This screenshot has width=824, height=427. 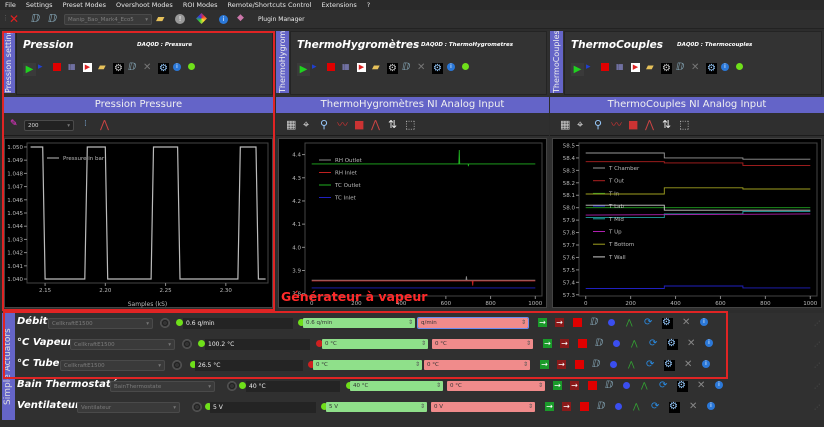 I want to click on panel-settings-tab: ThermoCouples settings, so click(x=556, y=62).